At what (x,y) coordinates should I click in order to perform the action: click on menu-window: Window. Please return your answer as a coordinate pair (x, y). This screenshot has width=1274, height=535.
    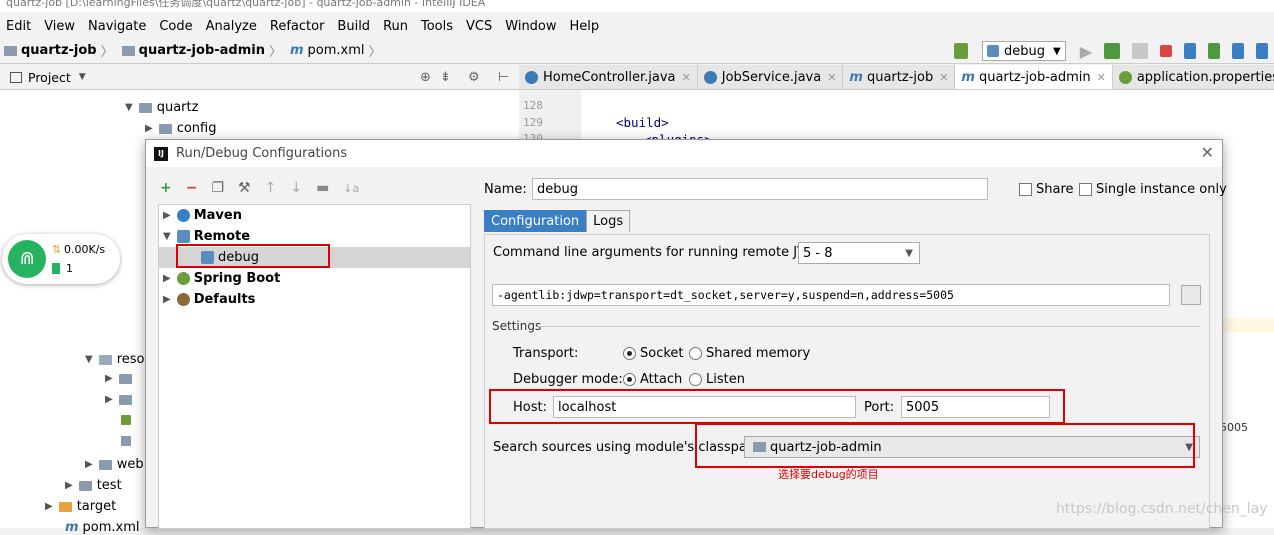
    Looking at the image, I should click on (530, 26).